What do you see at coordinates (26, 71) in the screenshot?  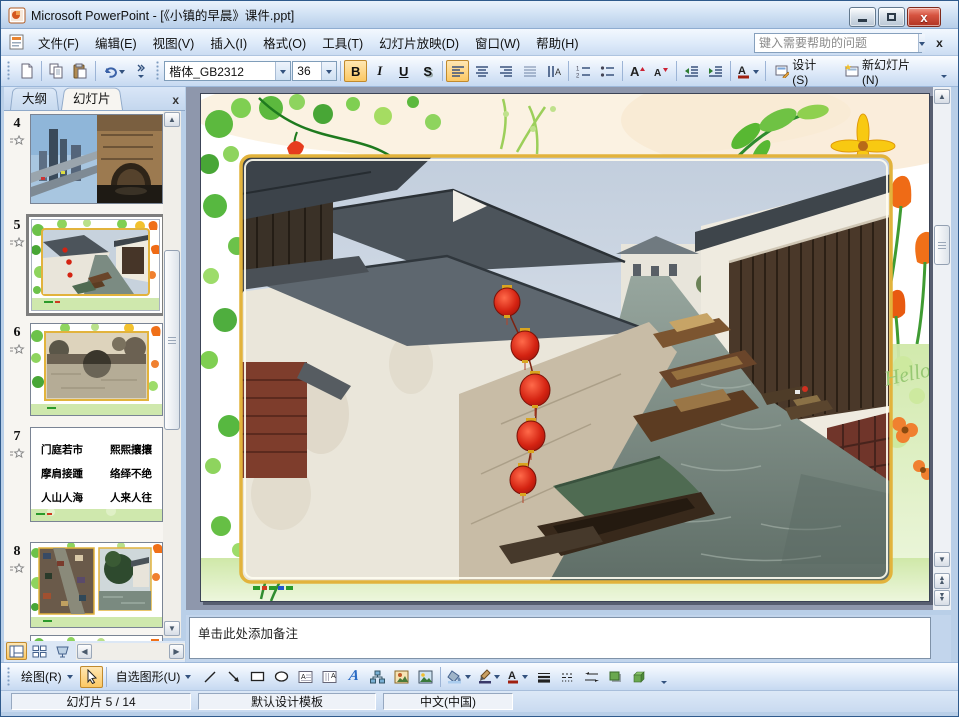 I see `new-presentation-button` at bounding box center [26, 71].